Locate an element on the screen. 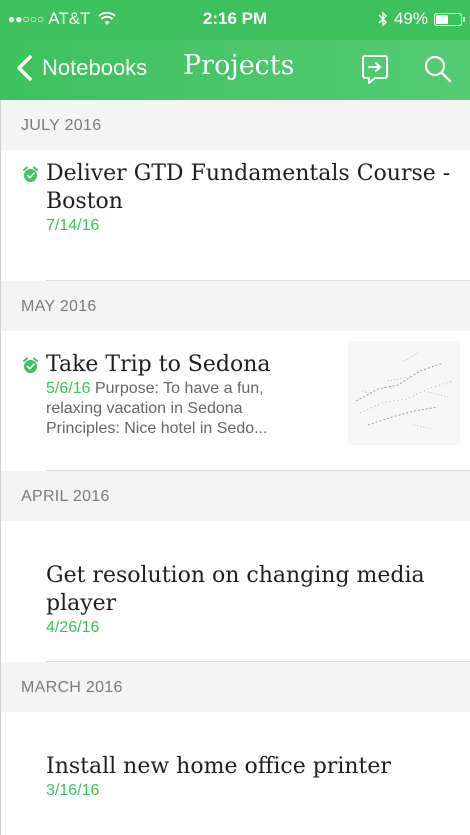 The image size is (470, 835). note-thumbnail is located at coordinates (404, 393).